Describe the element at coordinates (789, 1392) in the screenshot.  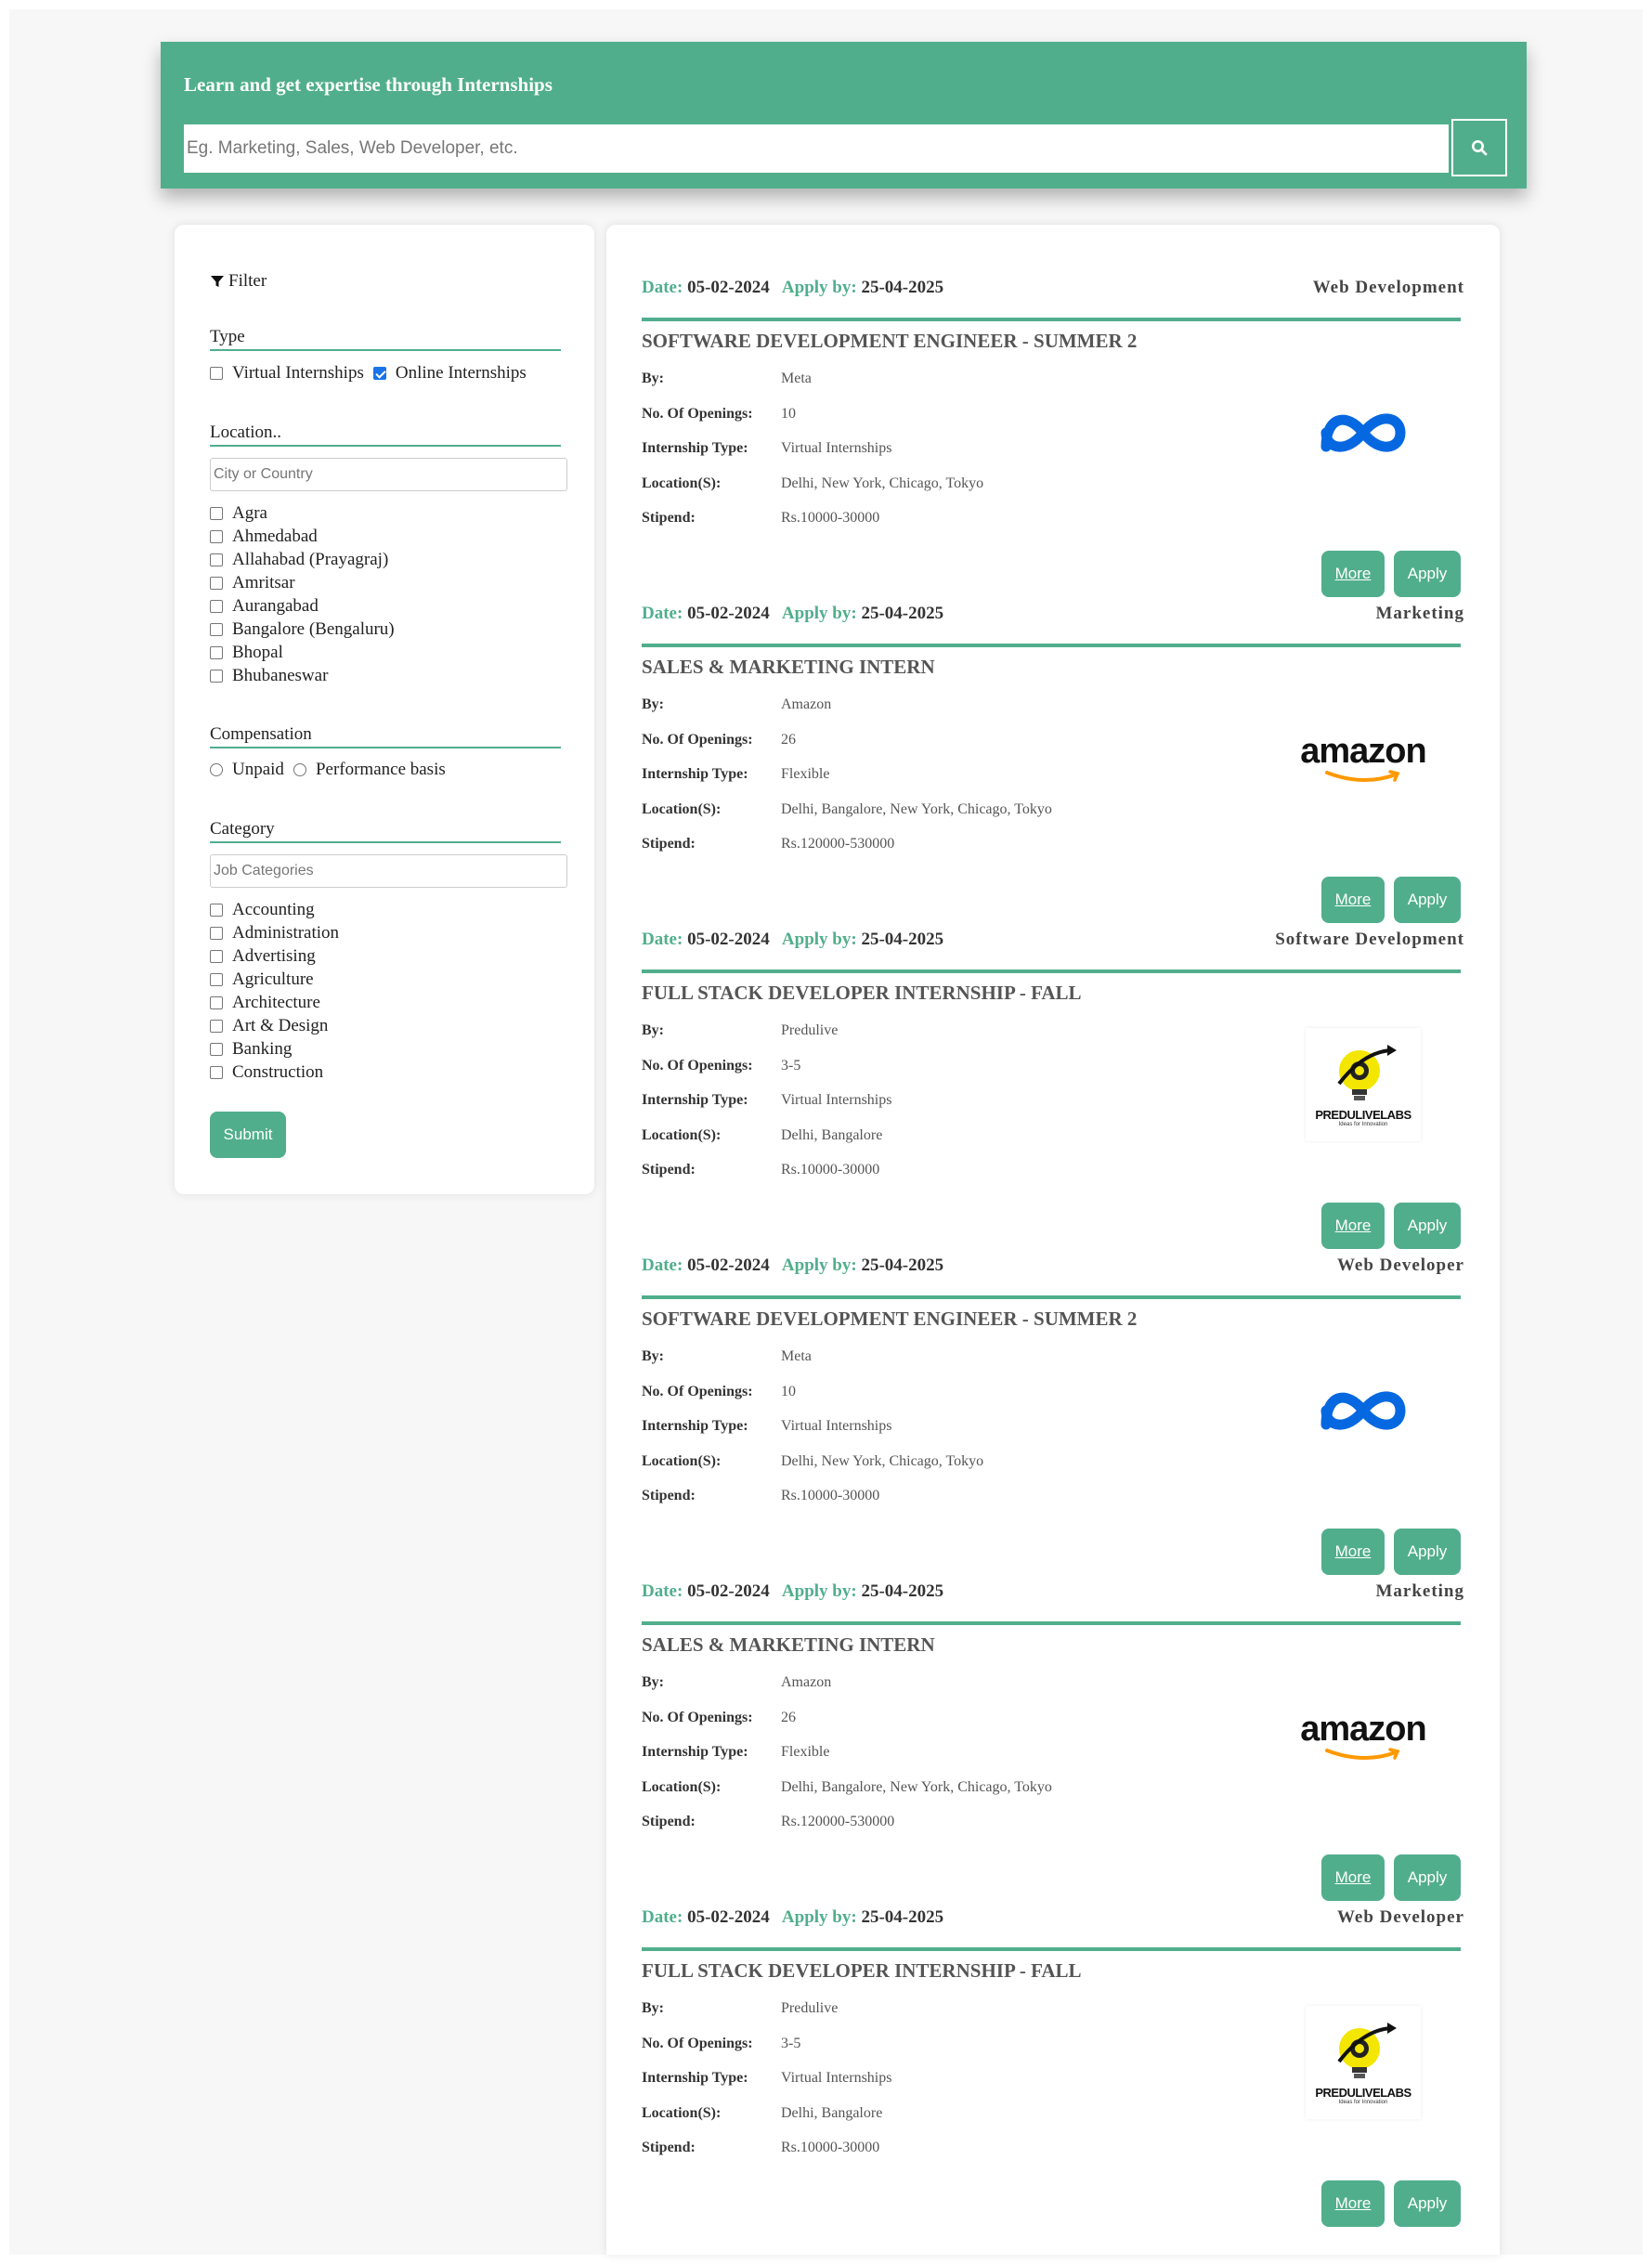
I see `openings-value: 10` at that location.